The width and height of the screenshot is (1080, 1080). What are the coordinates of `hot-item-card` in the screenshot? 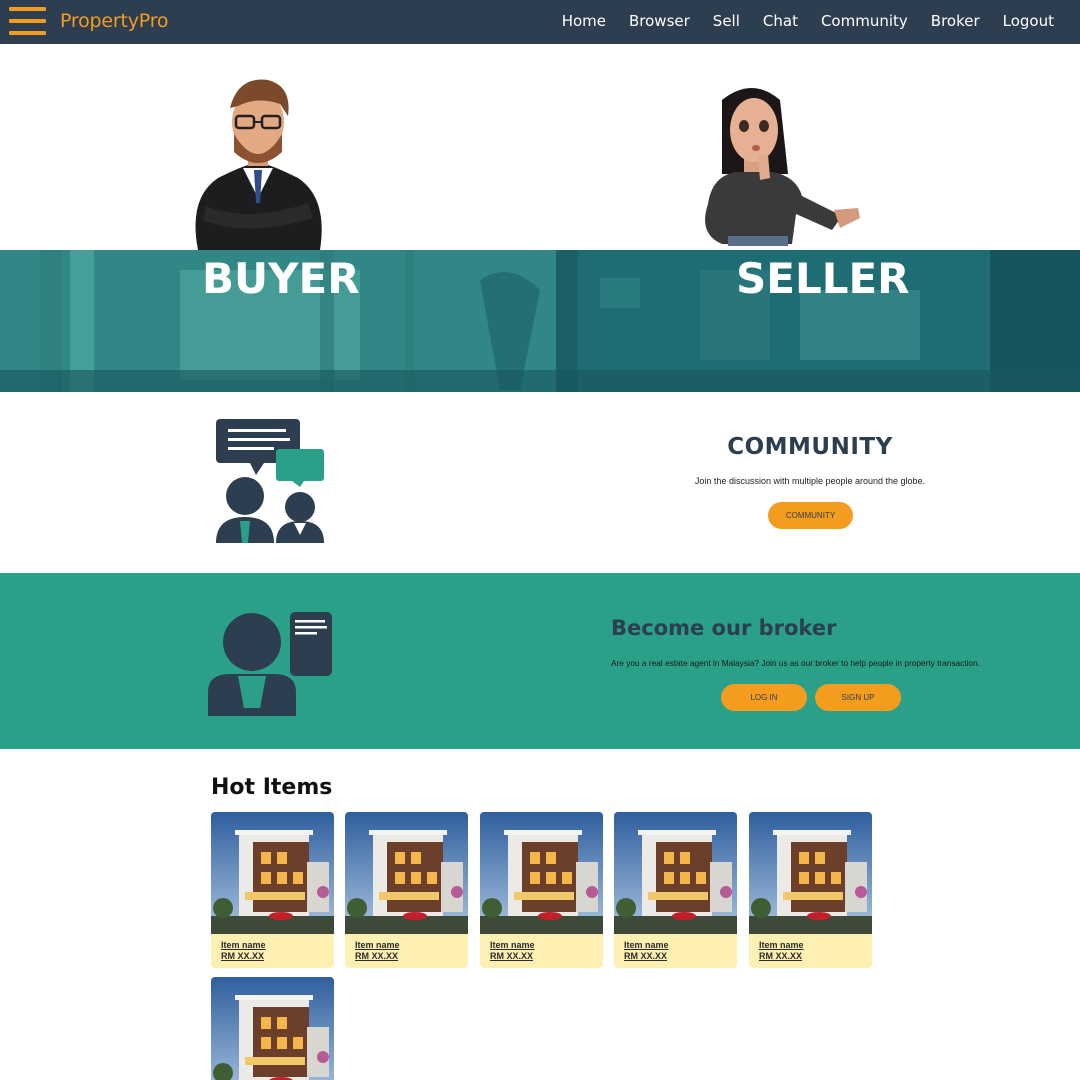 It's located at (272, 1028).